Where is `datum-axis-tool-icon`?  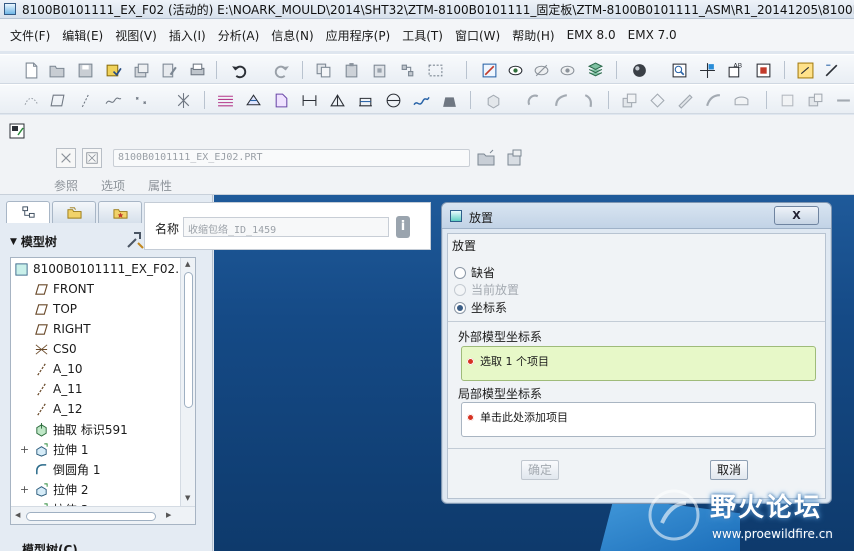 datum-axis-tool-icon is located at coordinates (85, 100).